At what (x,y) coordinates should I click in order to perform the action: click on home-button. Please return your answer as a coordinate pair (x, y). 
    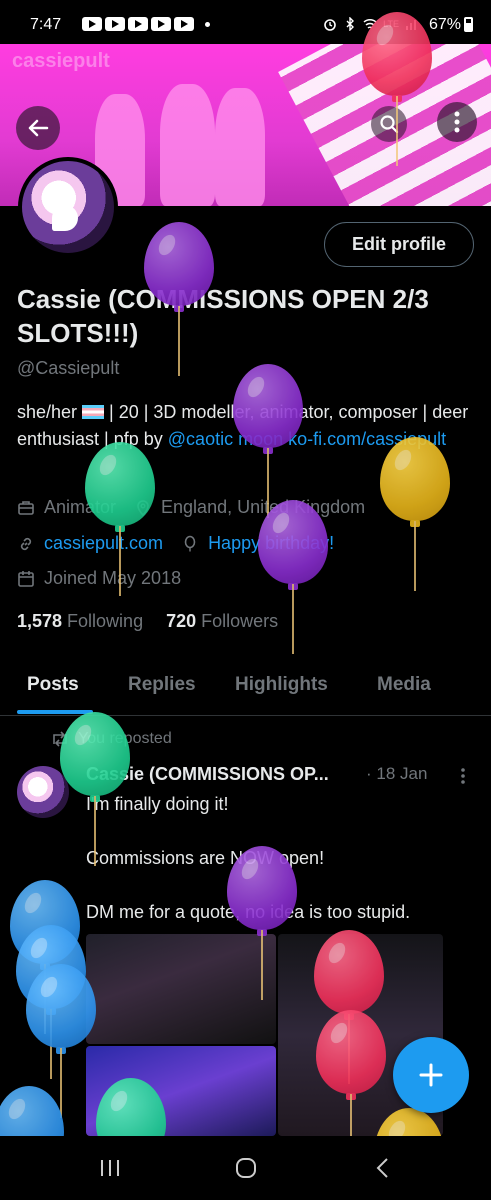
    Looking at the image, I should click on (246, 1168).